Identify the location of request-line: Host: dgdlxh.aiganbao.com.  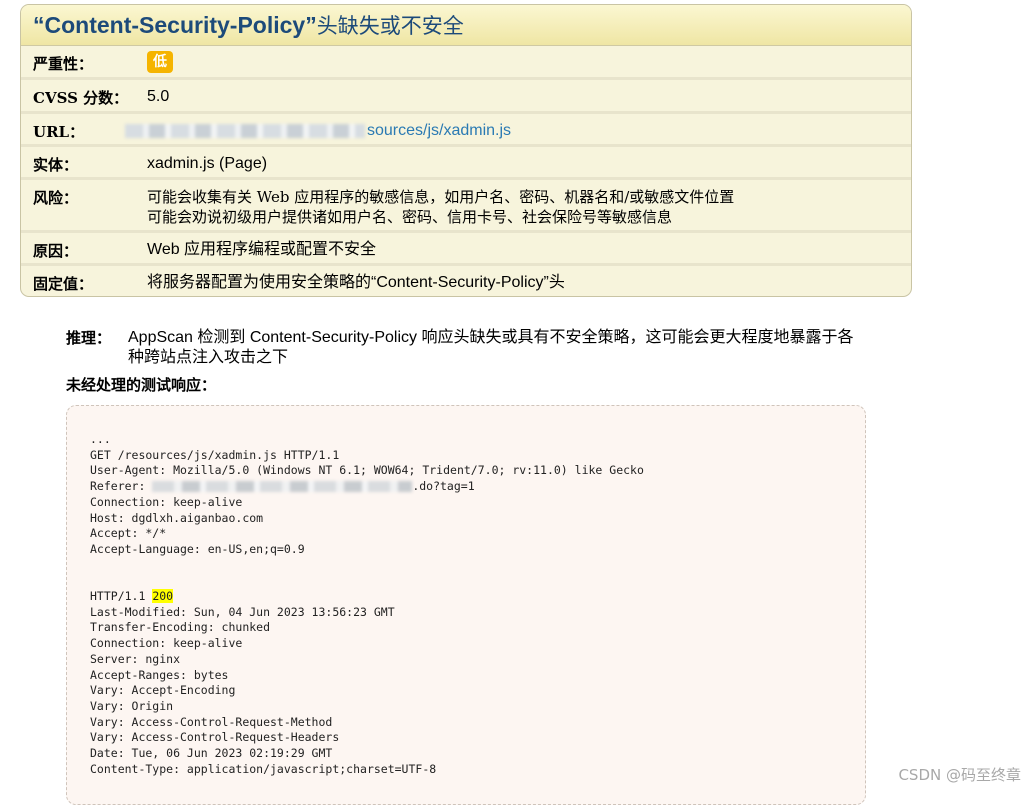
(177, 517).